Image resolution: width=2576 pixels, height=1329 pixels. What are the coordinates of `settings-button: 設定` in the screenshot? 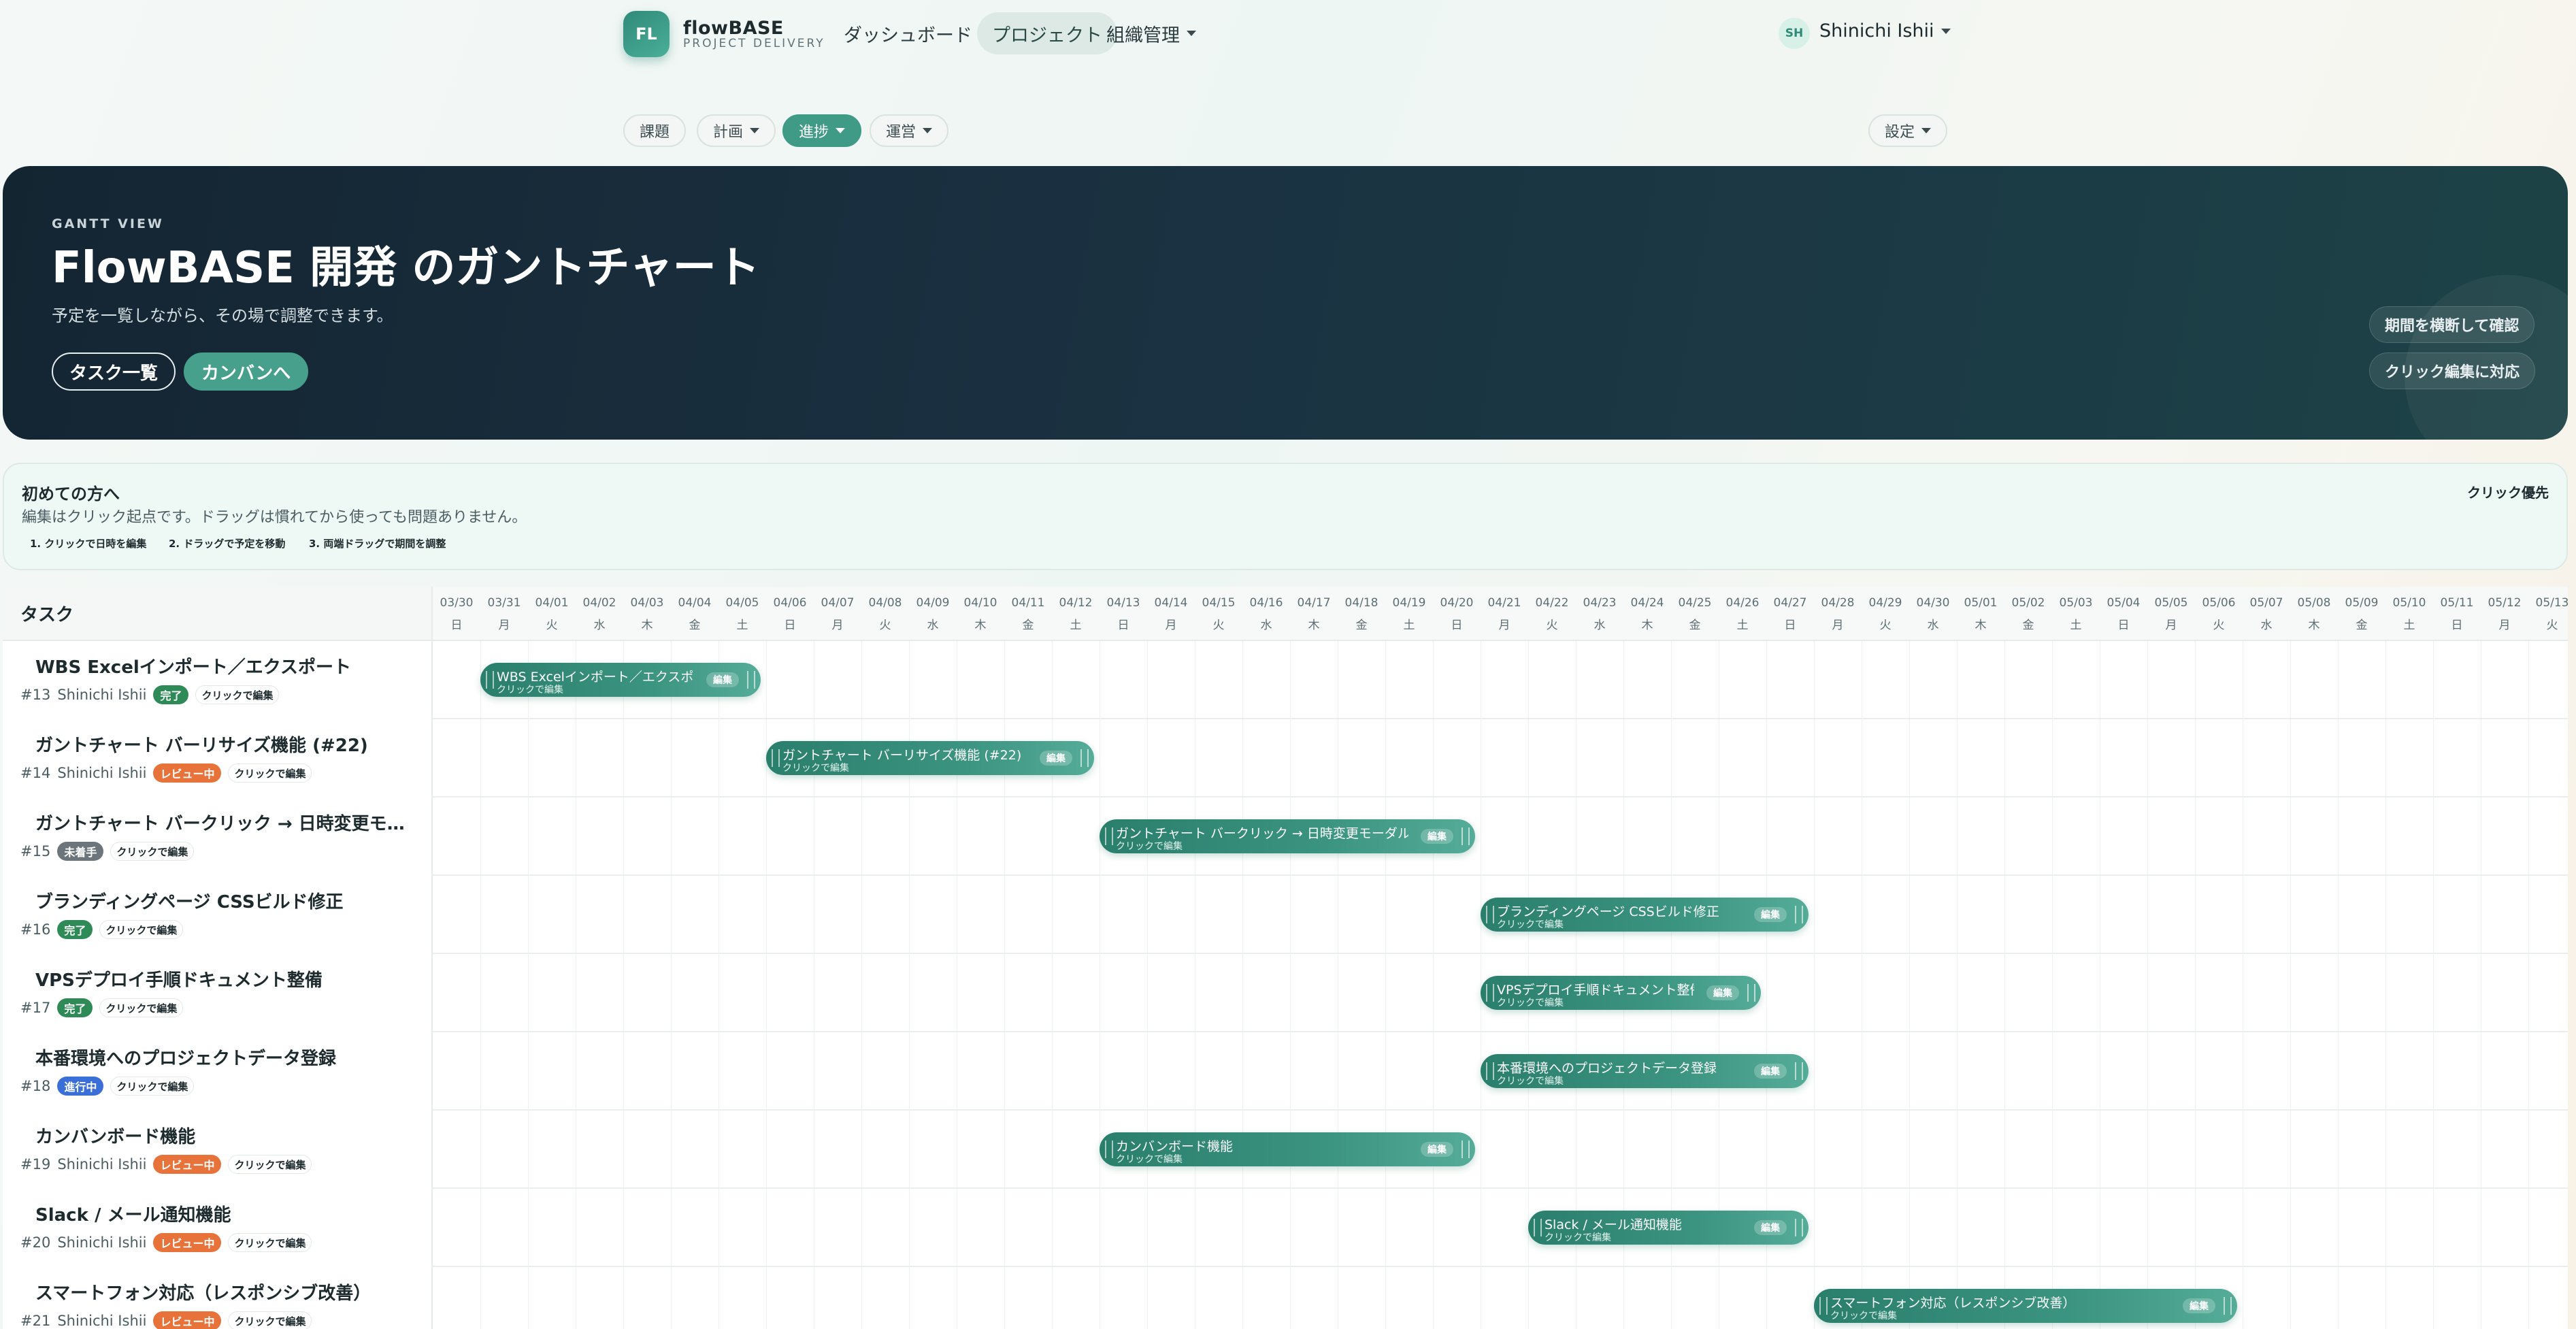 It's located at (1908, 130).